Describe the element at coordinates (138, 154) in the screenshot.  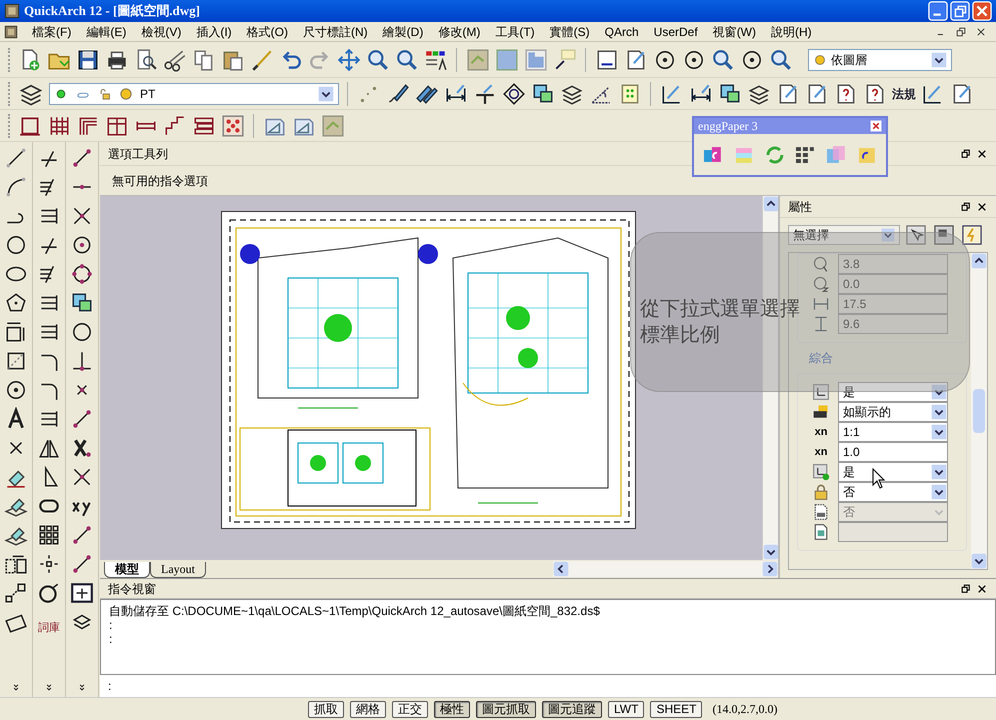
I see `panel-title: 選項工具列` at that location.